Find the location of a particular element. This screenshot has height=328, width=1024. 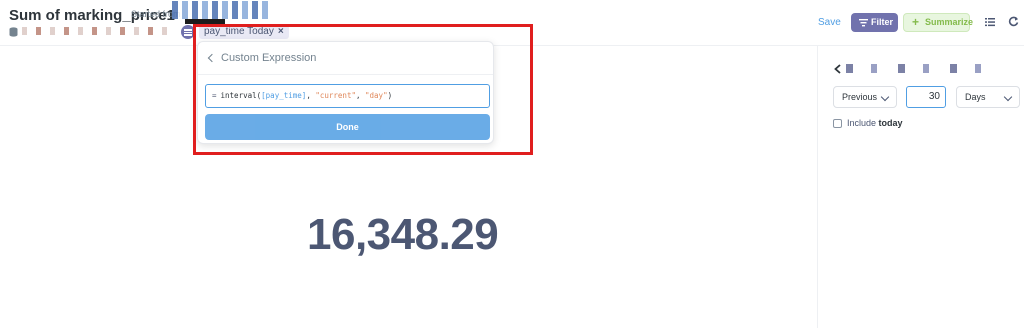

expr-string: "day" is located at coordinates (376, 95).